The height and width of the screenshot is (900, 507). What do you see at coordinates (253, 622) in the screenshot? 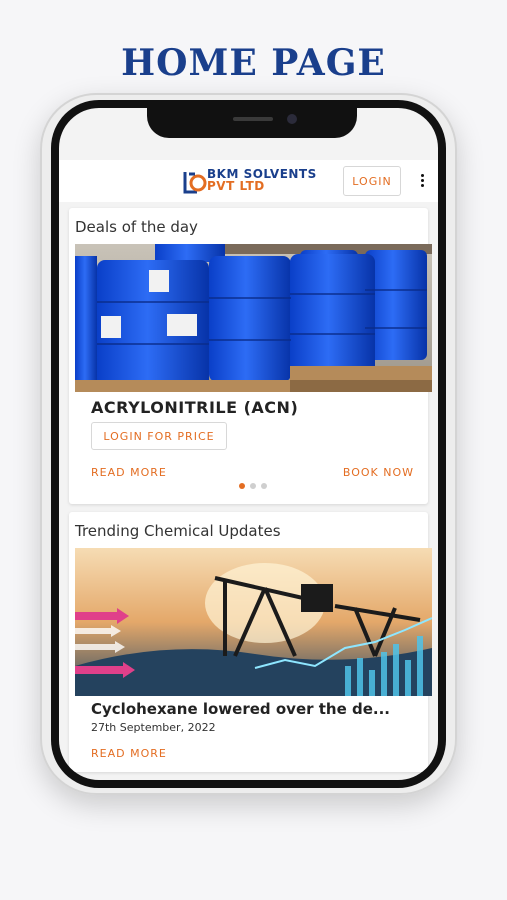
I see `trending-news-image` at bounding box center [253, 622].